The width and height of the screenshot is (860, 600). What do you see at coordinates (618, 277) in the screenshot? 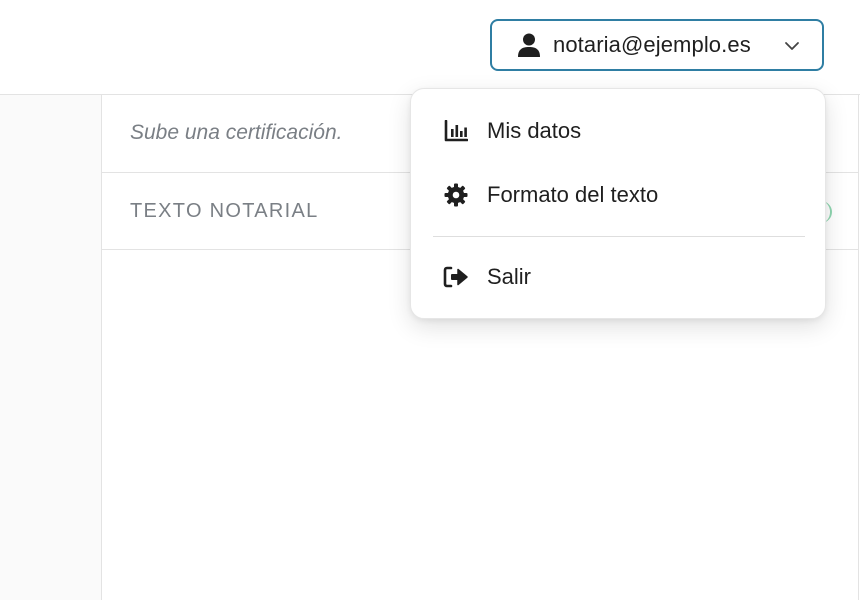
I see `menu-item-salir: Salir` at bounding box center [618, 277].